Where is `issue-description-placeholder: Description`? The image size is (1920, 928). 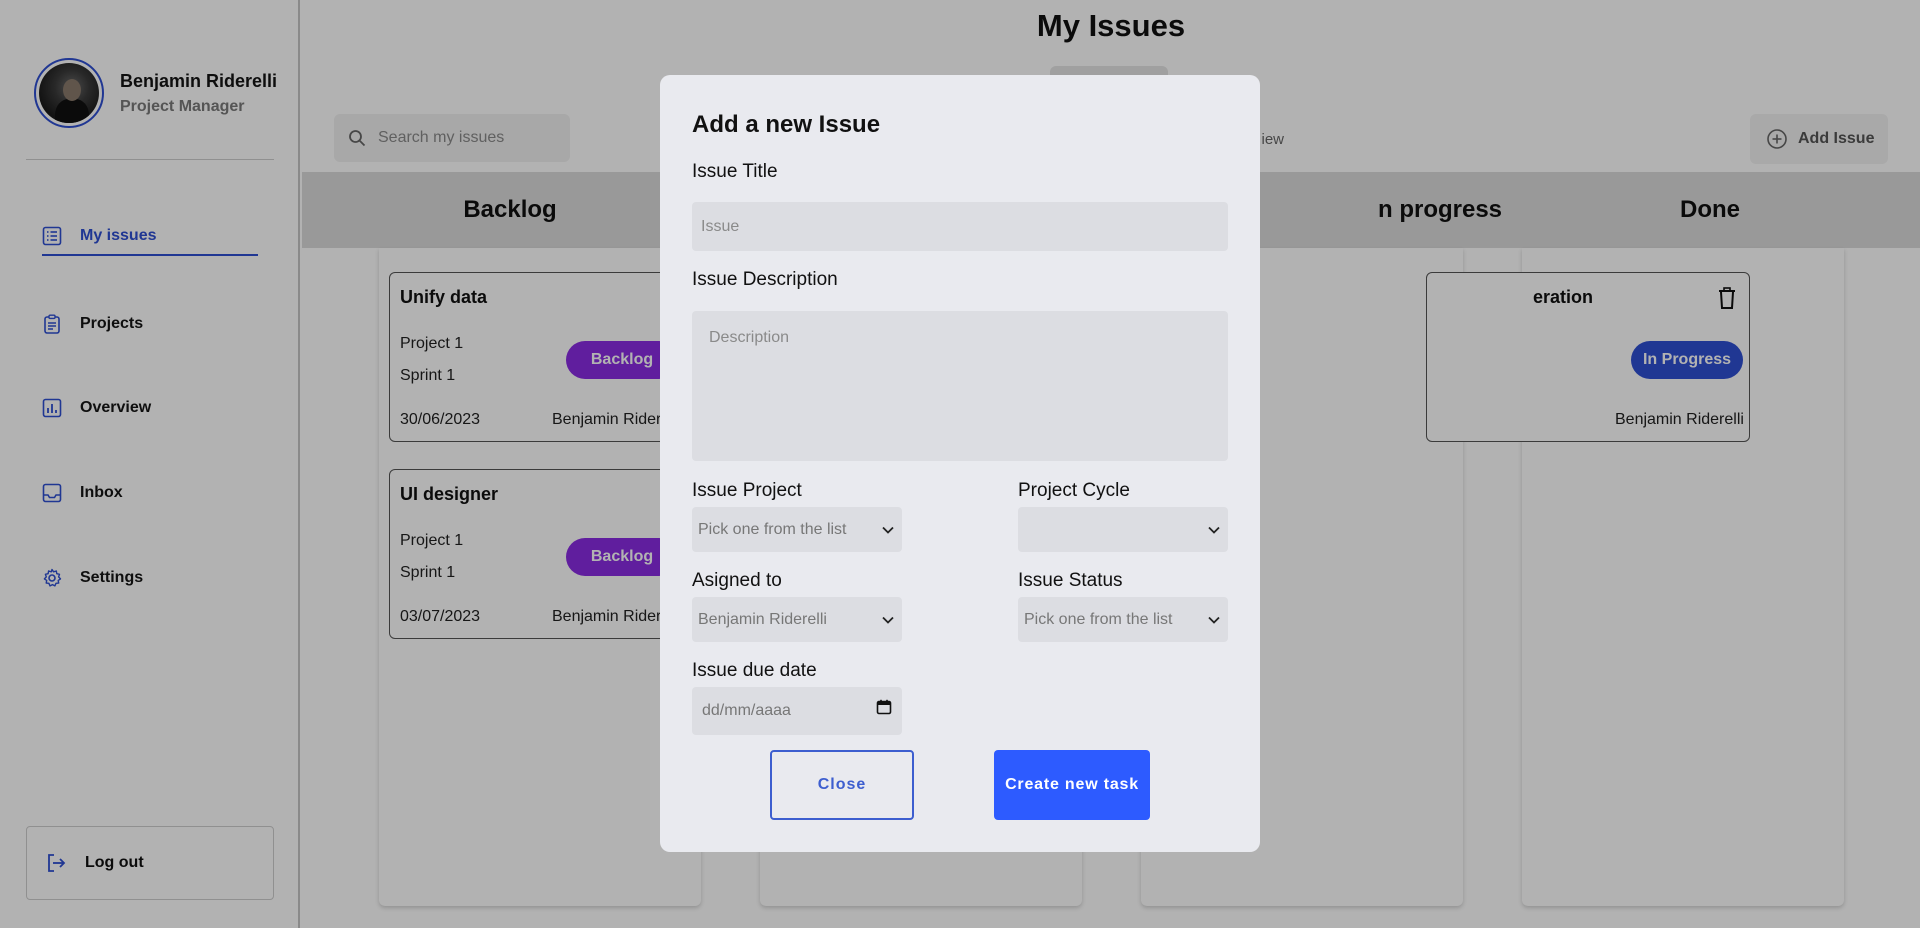 issue-description-placeholder: Description is located at coordinates (749, 337).